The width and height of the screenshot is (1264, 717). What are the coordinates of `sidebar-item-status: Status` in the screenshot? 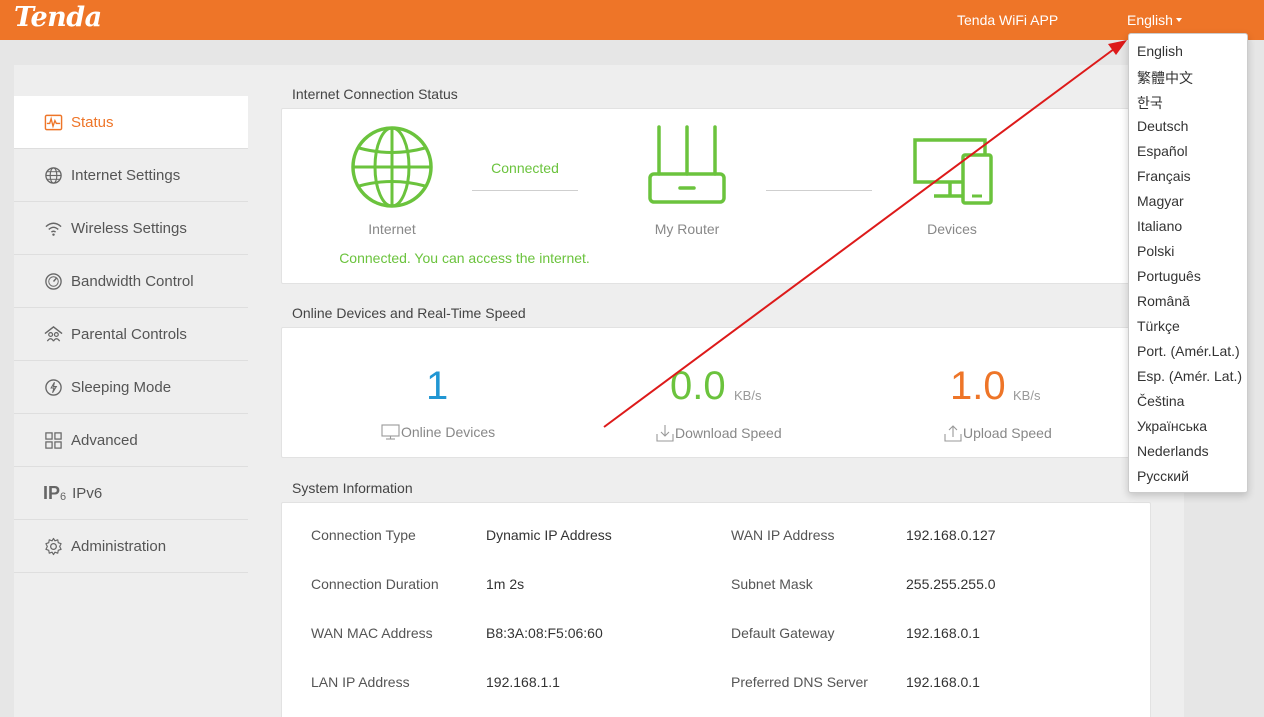 It's located at (131, 122).